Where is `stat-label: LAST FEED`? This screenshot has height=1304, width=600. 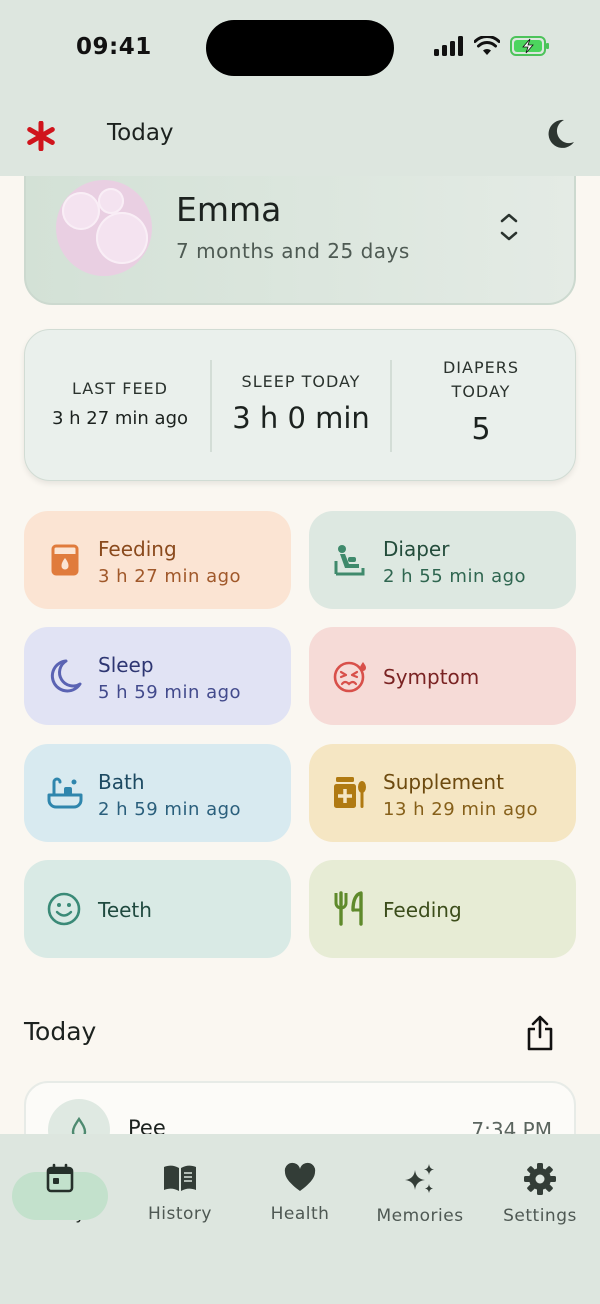 stat-label: LAST FEED is located at coordinates (120, 388).